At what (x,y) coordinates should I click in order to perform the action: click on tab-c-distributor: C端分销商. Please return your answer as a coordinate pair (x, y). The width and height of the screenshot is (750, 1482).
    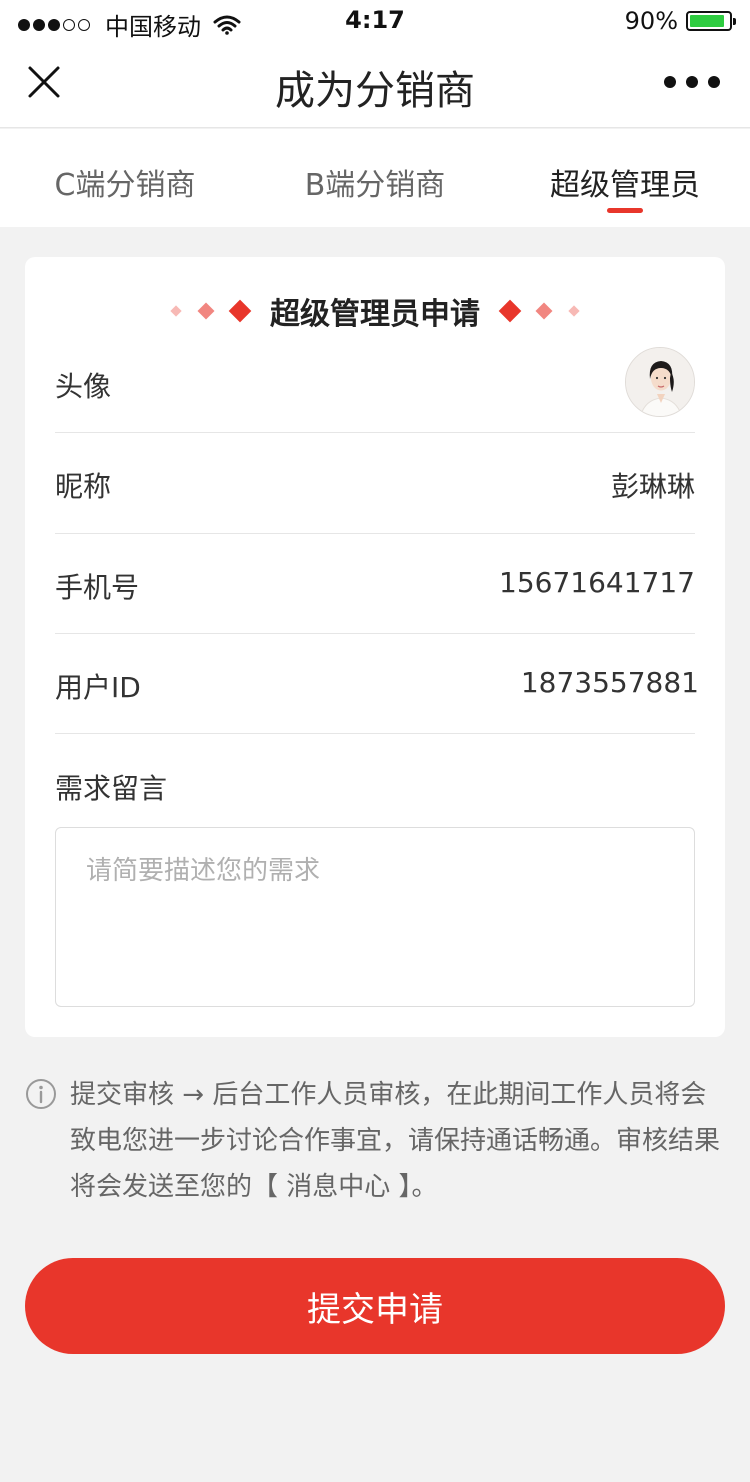
    Looking at the image, I should click on (125, 178).